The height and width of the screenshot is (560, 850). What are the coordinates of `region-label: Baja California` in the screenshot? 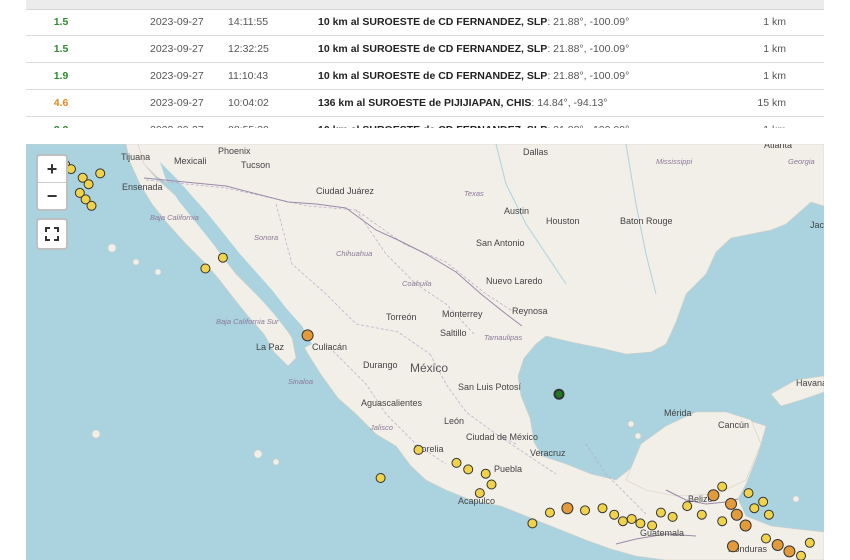 It's located at (174, 217).